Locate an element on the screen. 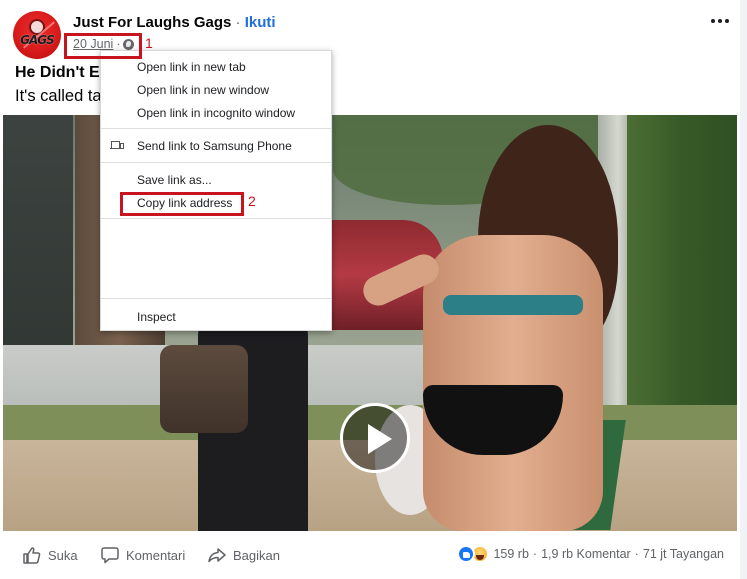 Image resolution: width=747 pixels, height=579 pixels. views-count: 71 jt Tayangan is located at coordinates (683, 554).